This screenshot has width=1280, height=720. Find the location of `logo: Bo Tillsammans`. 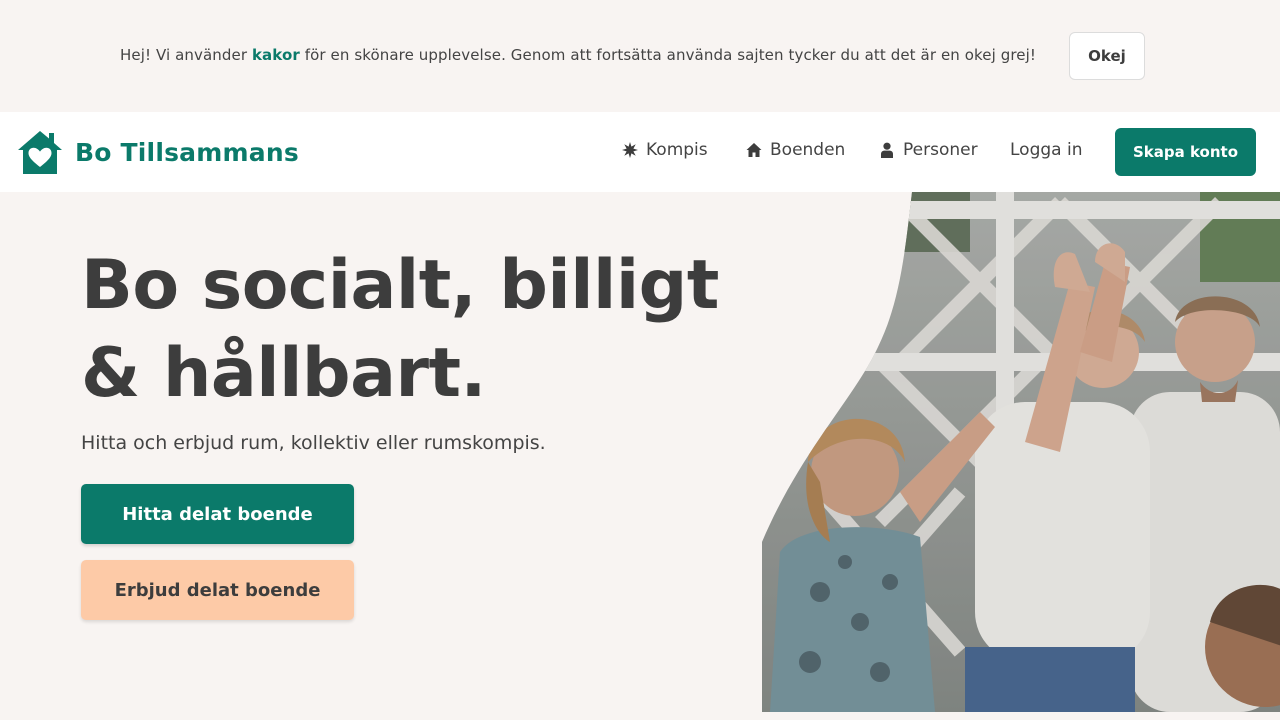

logo: Bo Tillsammans is located at coordinates (157, 152).